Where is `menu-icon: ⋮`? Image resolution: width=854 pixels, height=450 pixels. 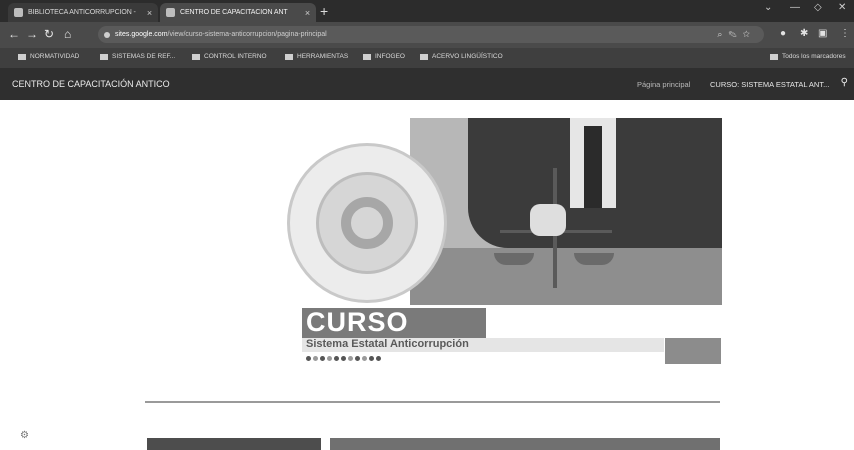
menu-icon: ⋮ is located at coordinates (845, 33).